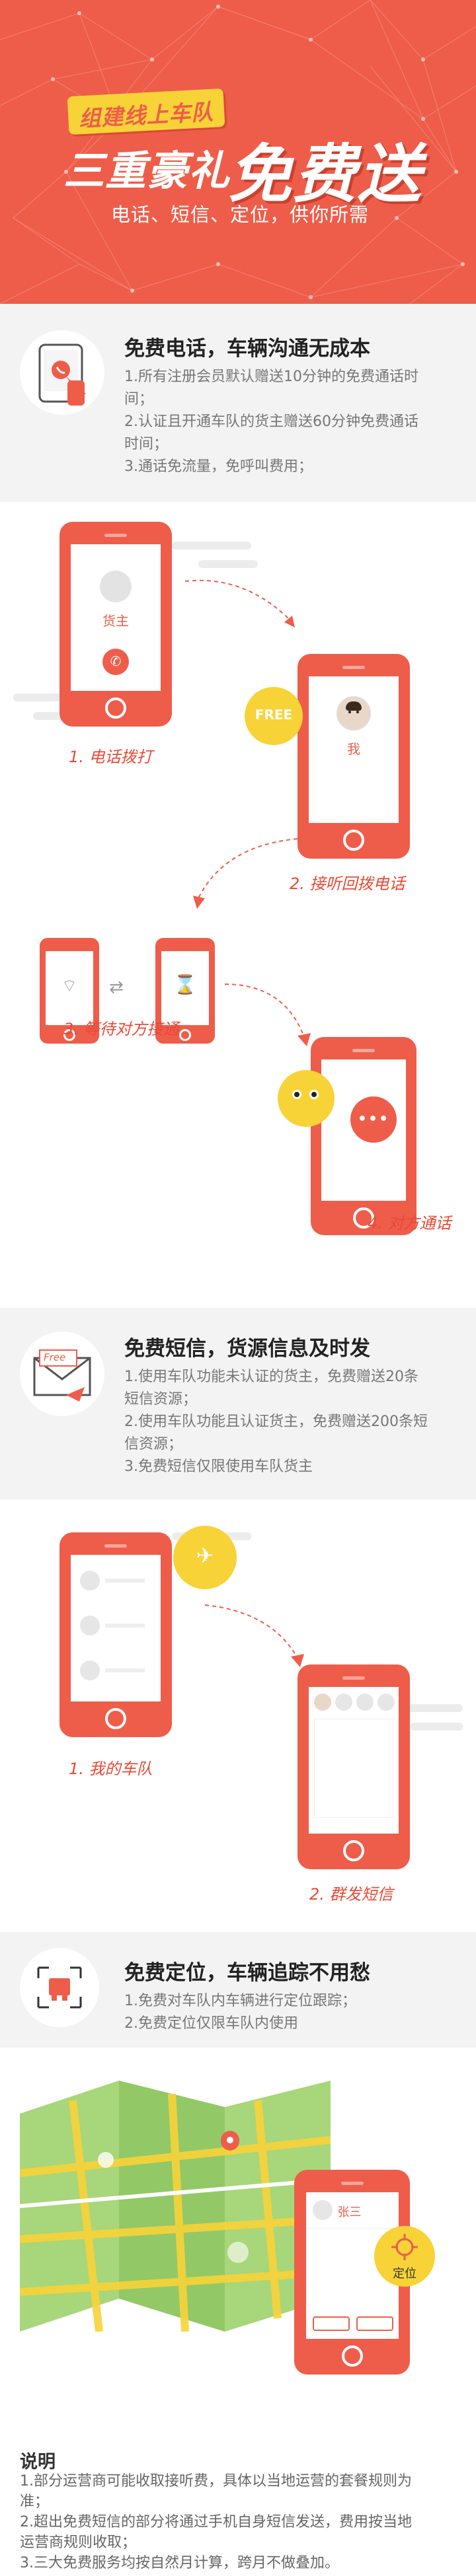 The height and width of the screenshot is (2576, 476). I want to click on callee-name: 我, so click(353, 749).